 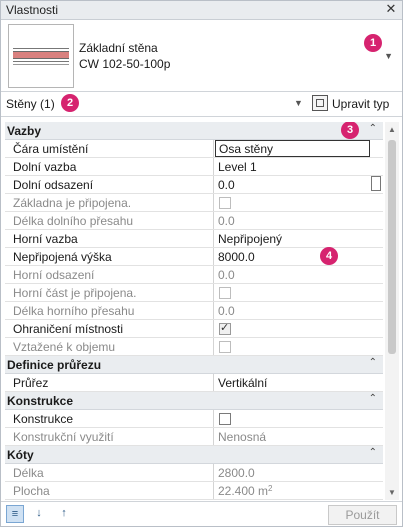 I want to click on prop-length: Délka 2800.0, so click(x=194, y=473).